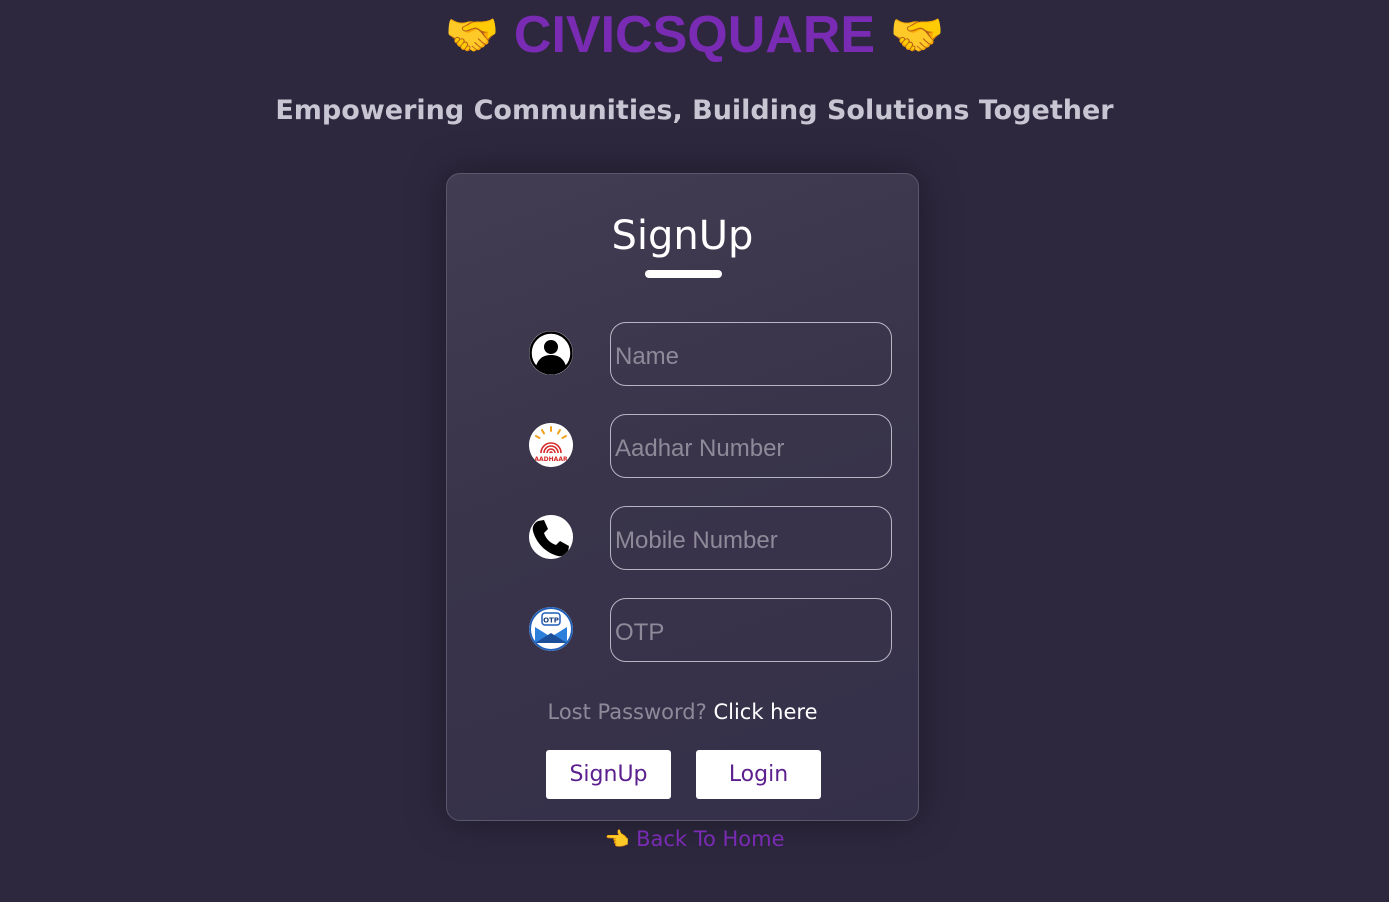 This screenshot has height=902, width=1389. I want to click on otp-input, so click(751, 630).